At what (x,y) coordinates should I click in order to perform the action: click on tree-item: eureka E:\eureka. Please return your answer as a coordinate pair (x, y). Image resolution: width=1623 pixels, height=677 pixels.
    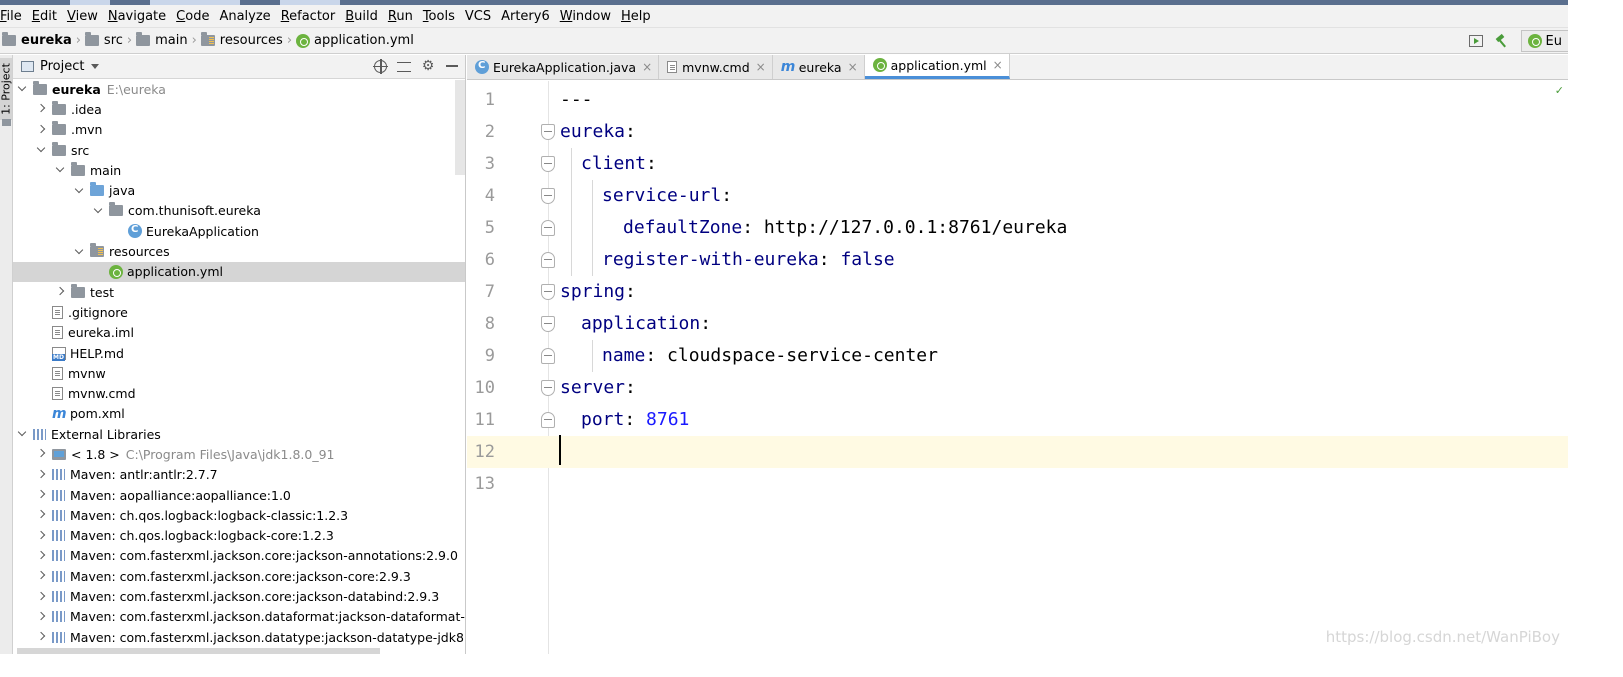
    Looking at the image, I should click on (239, 89).